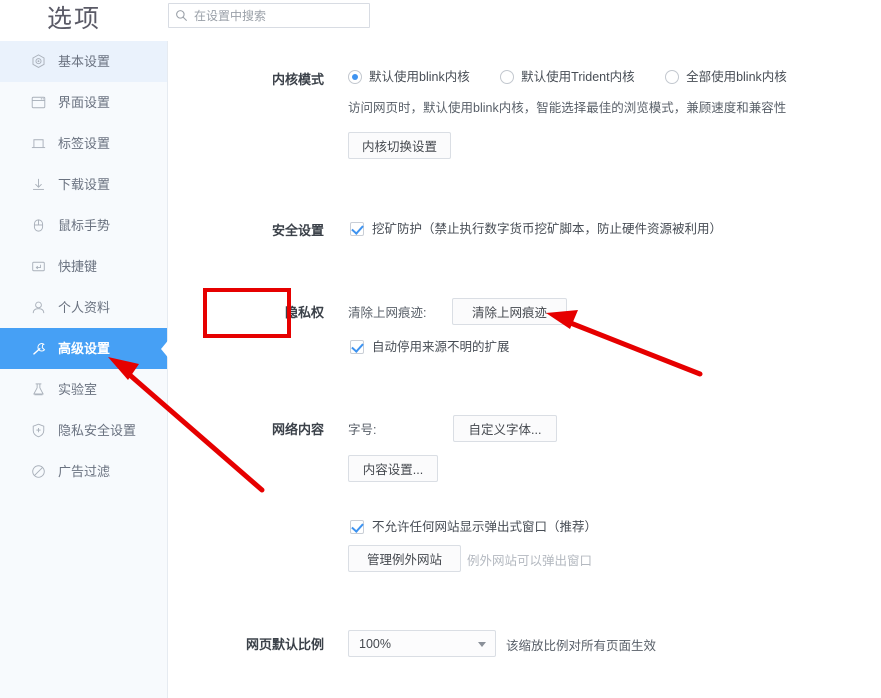  I want to click on mouse-icon, so click(38, 225).